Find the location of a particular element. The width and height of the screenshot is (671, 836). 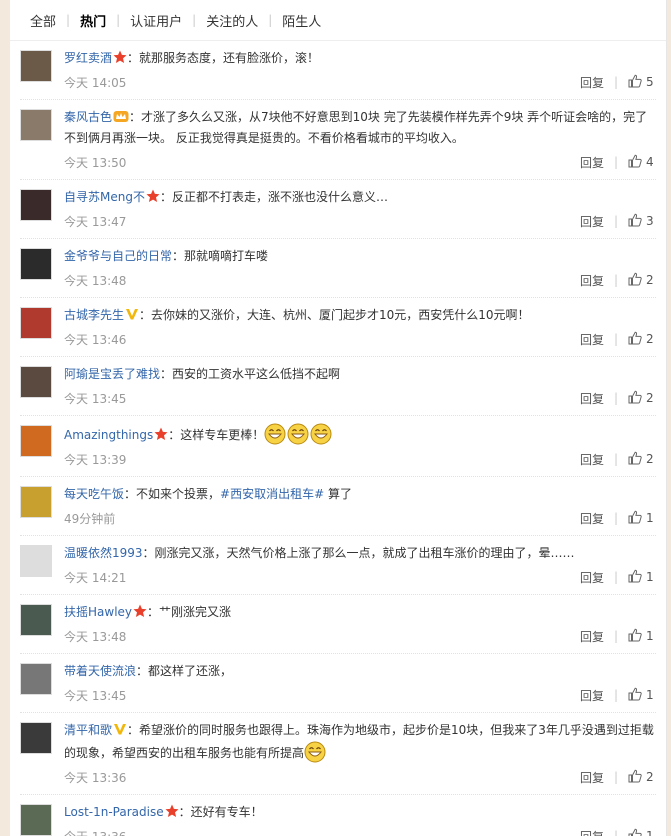

comment-body: 带着天使流浪：都这样了还涨， is located at coordinates (360, 671).